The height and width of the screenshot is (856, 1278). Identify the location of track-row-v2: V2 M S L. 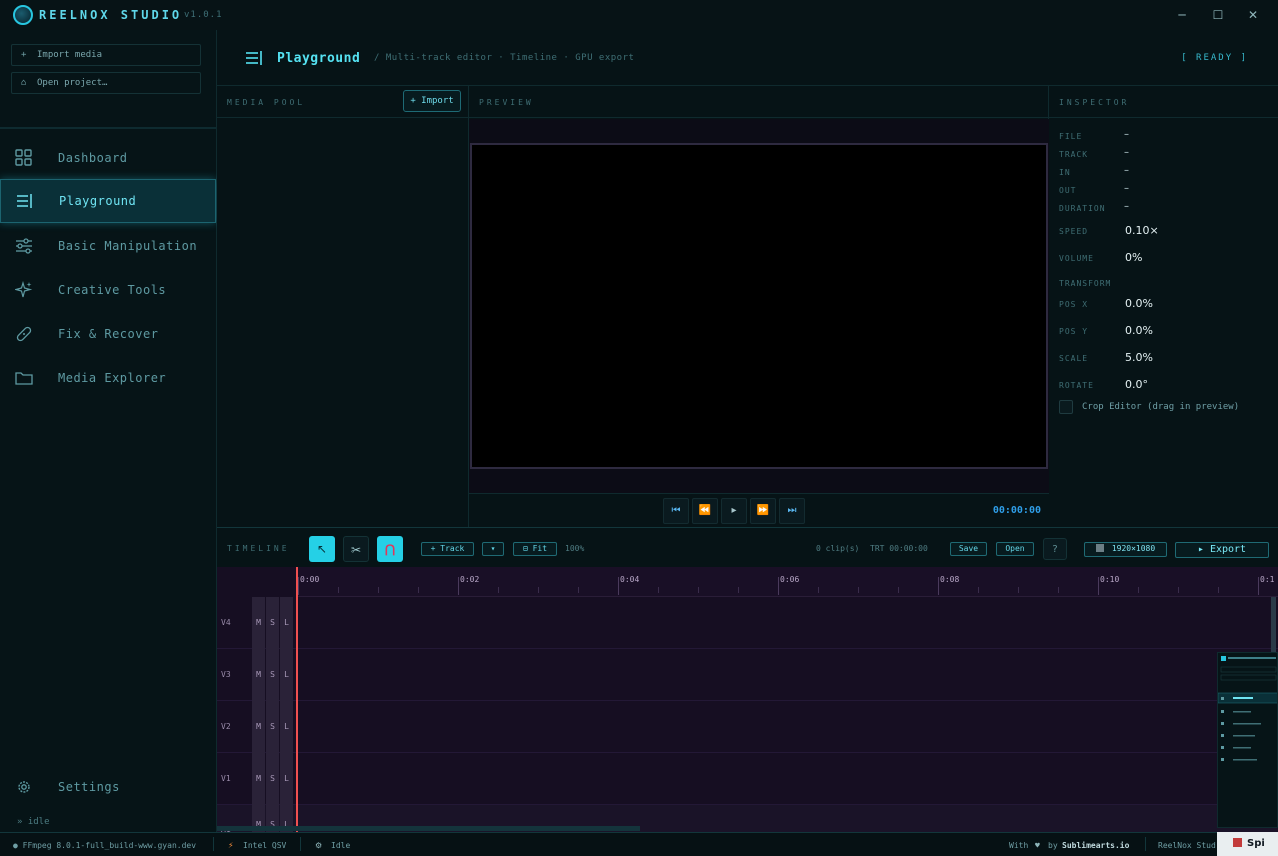
(747, 727).